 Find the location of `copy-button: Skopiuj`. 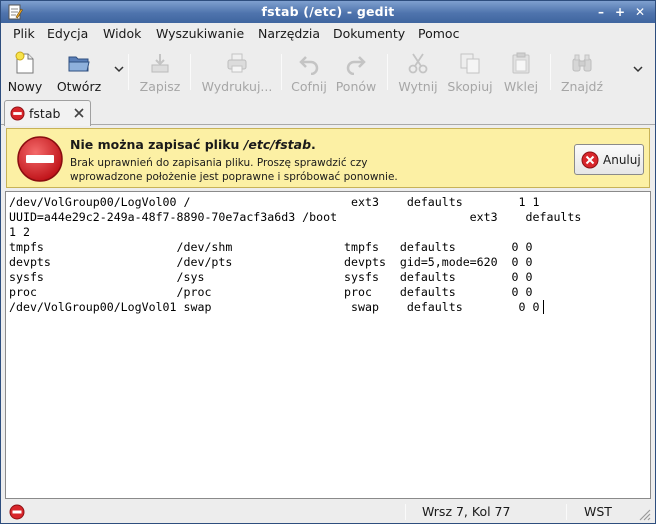

copy-button: Skopiuj is located at coordinates (470, 72).